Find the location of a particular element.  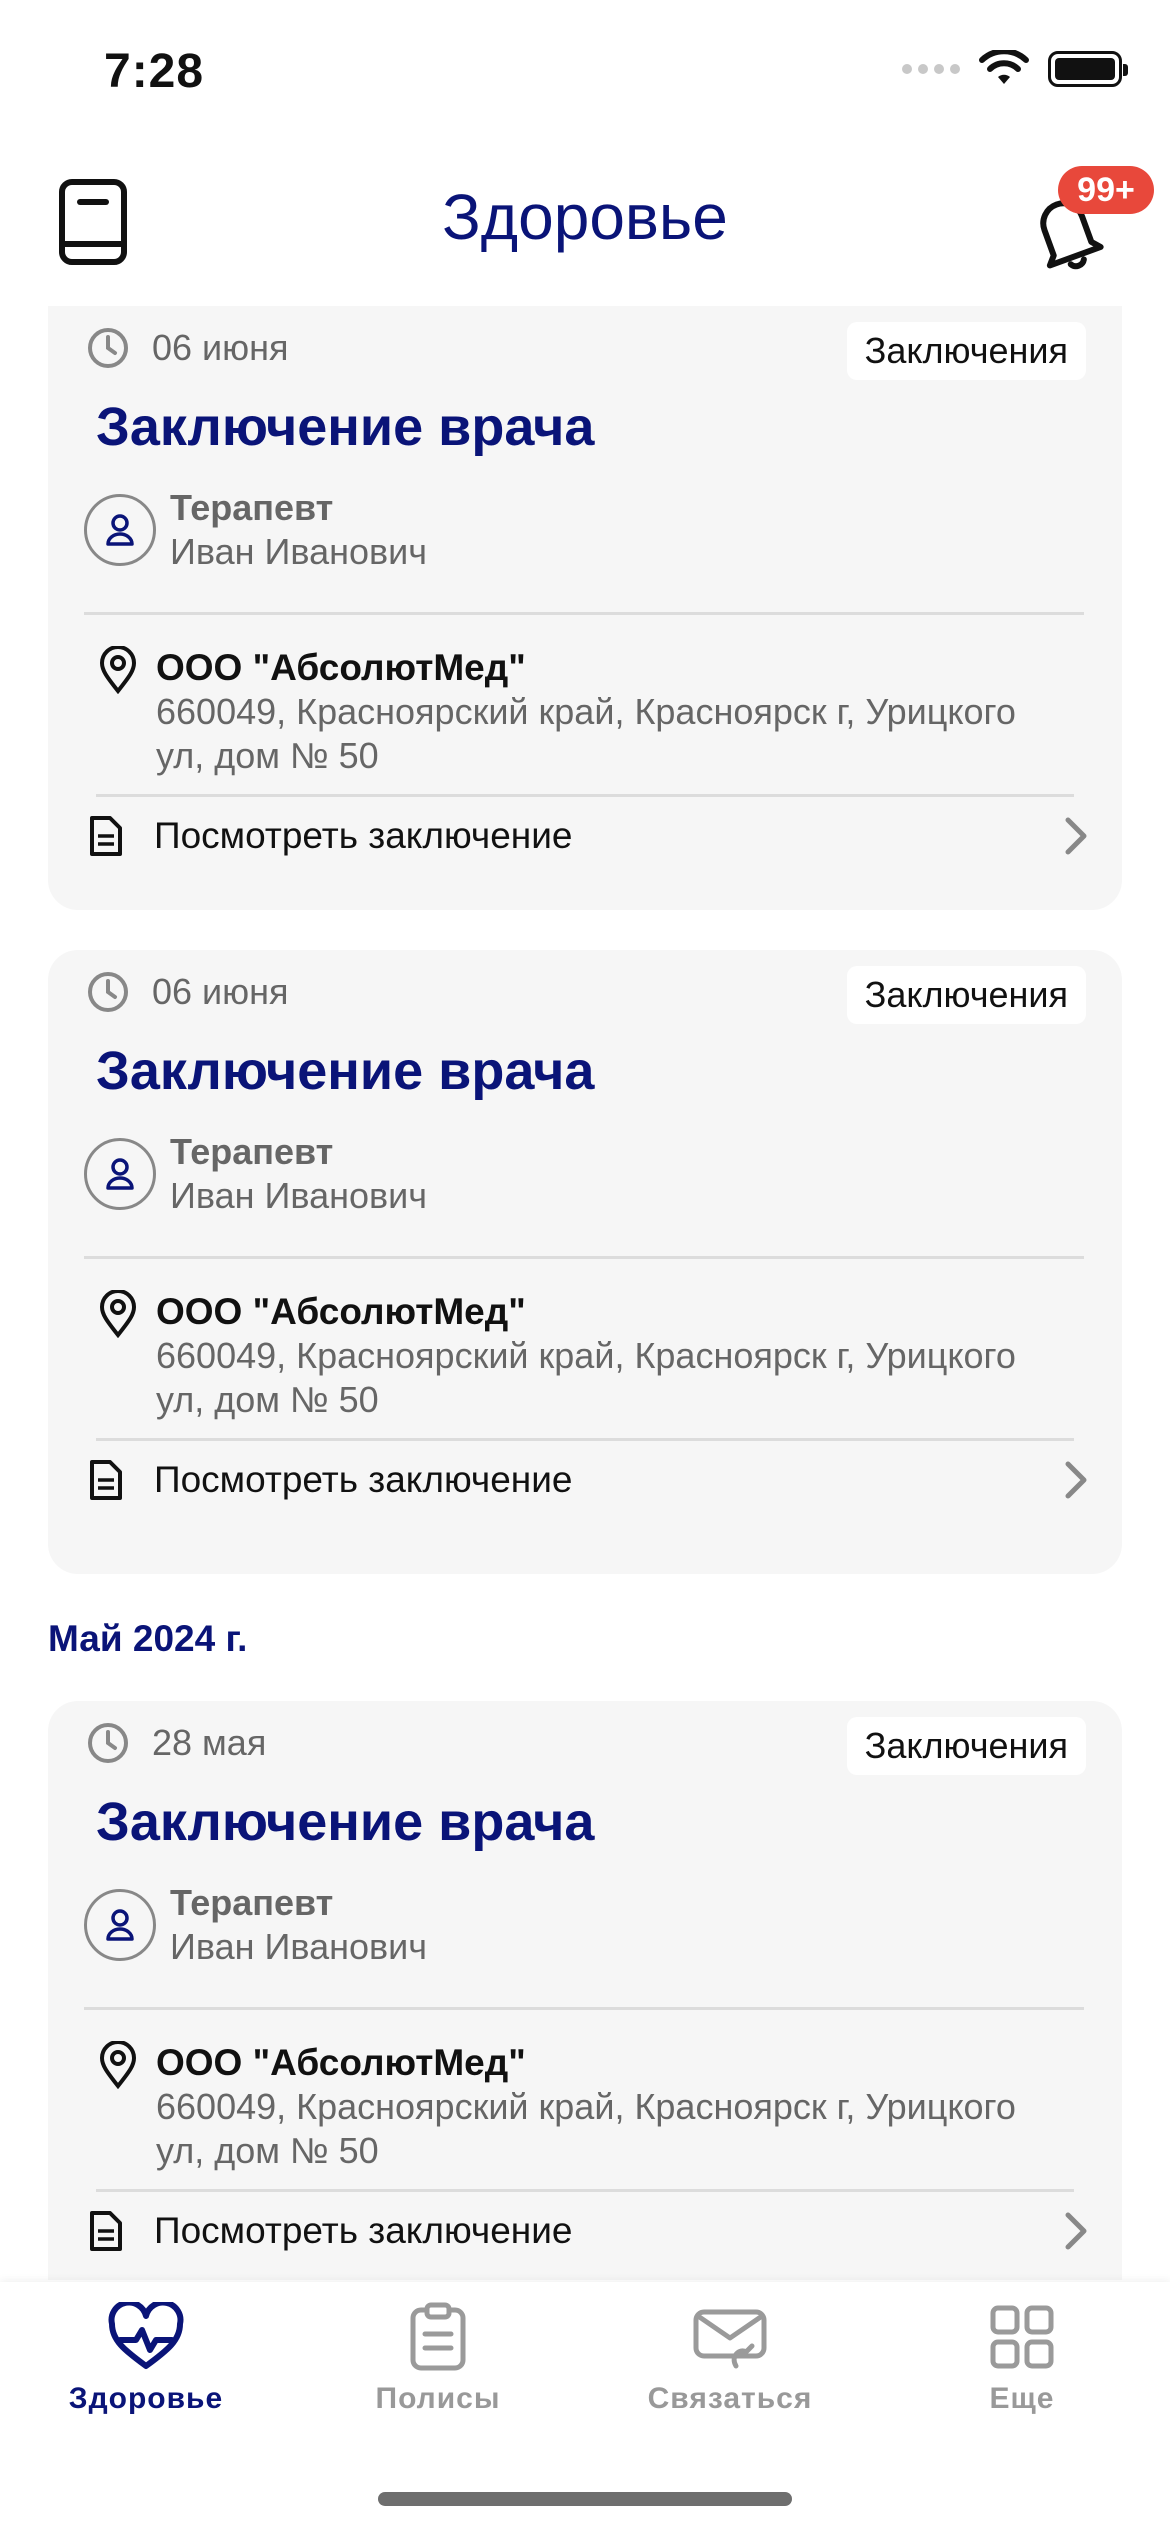

app-header: Здоровье is located at coordinates (585, 225).